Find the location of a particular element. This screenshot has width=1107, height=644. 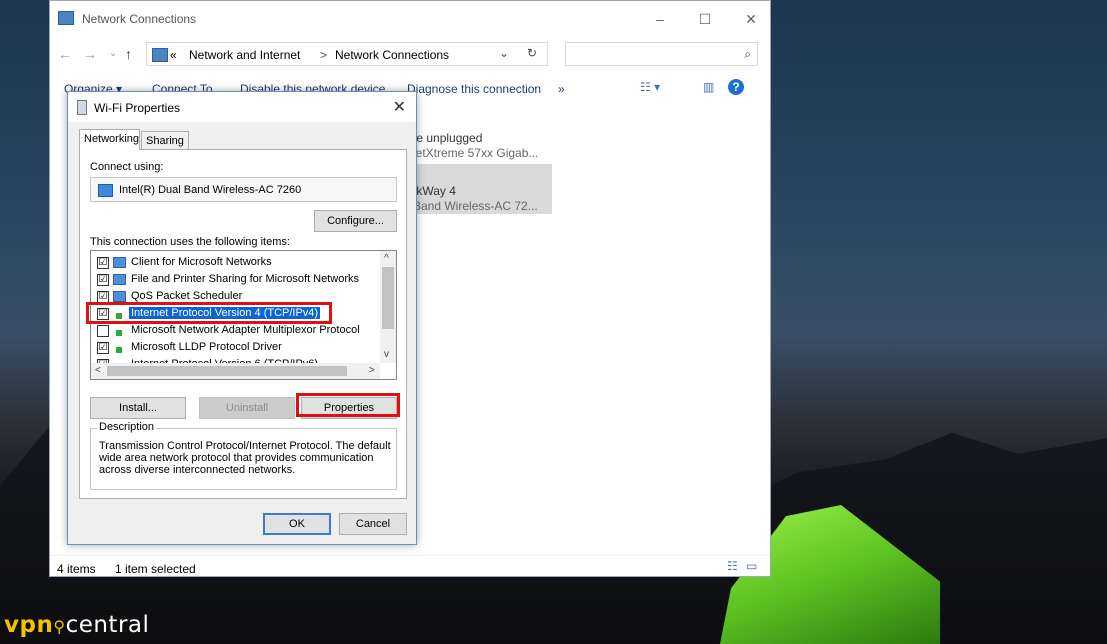

item-count: 4 items is located at coordinates (76, 569).